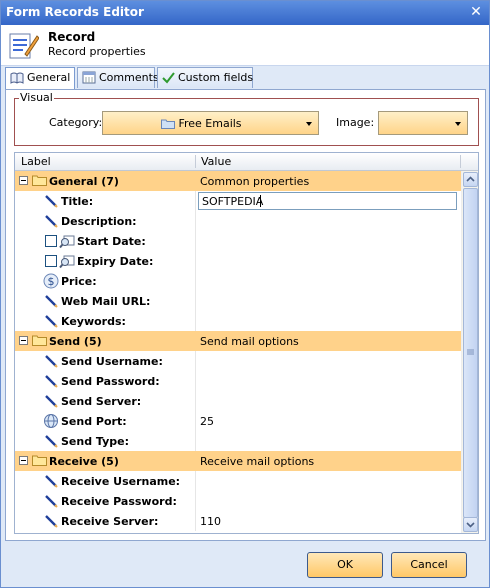  I want to click on title-input-value: SOFTPEDIA, so click(233, 201).